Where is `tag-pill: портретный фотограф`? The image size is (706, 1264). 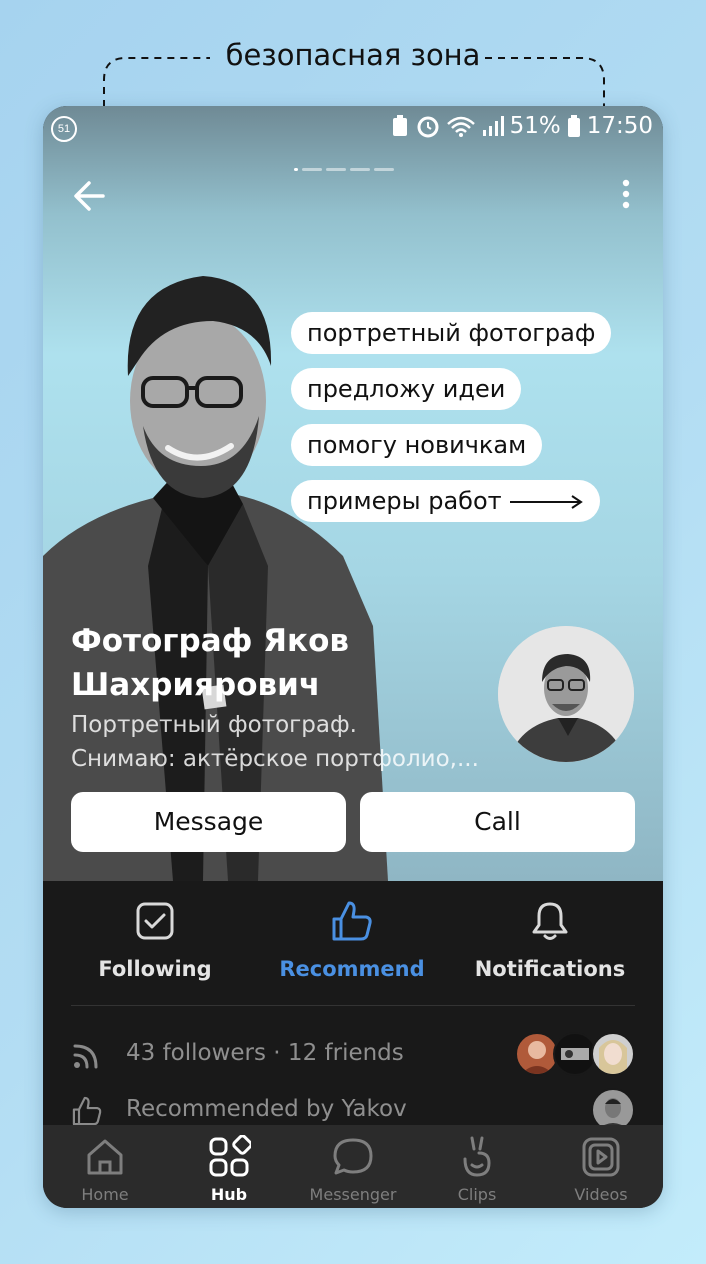
tag-pill: портретный фотограф is located at coordinates (451, 333).